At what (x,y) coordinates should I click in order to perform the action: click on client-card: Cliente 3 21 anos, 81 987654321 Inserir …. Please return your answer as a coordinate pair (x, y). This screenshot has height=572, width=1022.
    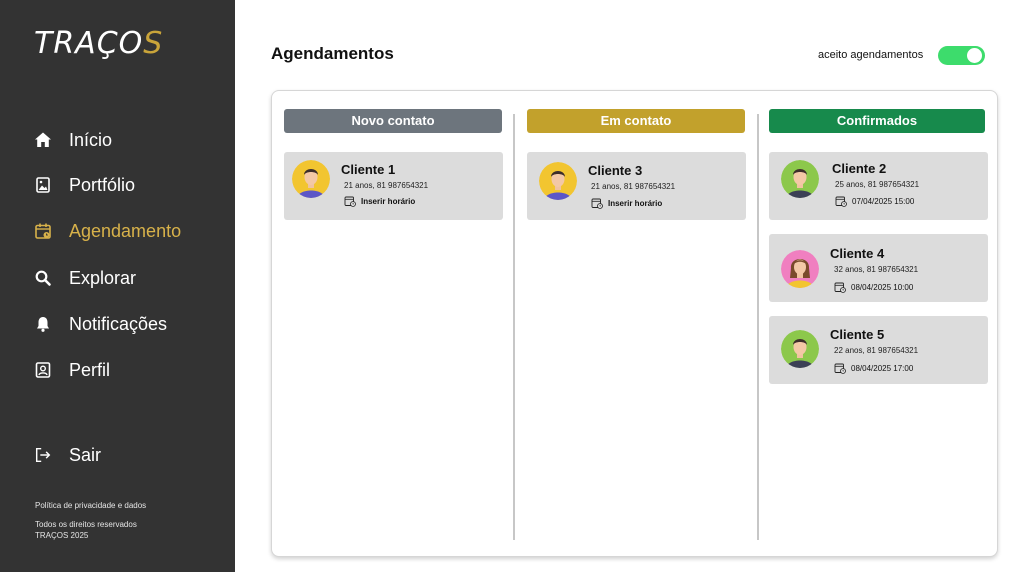
    Looking at the image, I should click on (636, 186).